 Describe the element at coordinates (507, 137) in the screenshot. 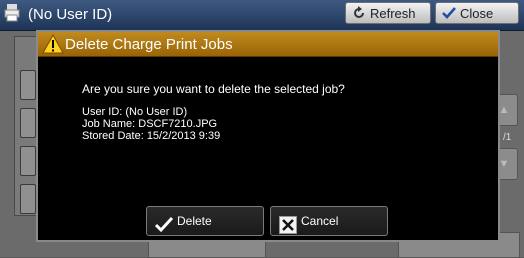

I see `page-indicator: /1` at that location.